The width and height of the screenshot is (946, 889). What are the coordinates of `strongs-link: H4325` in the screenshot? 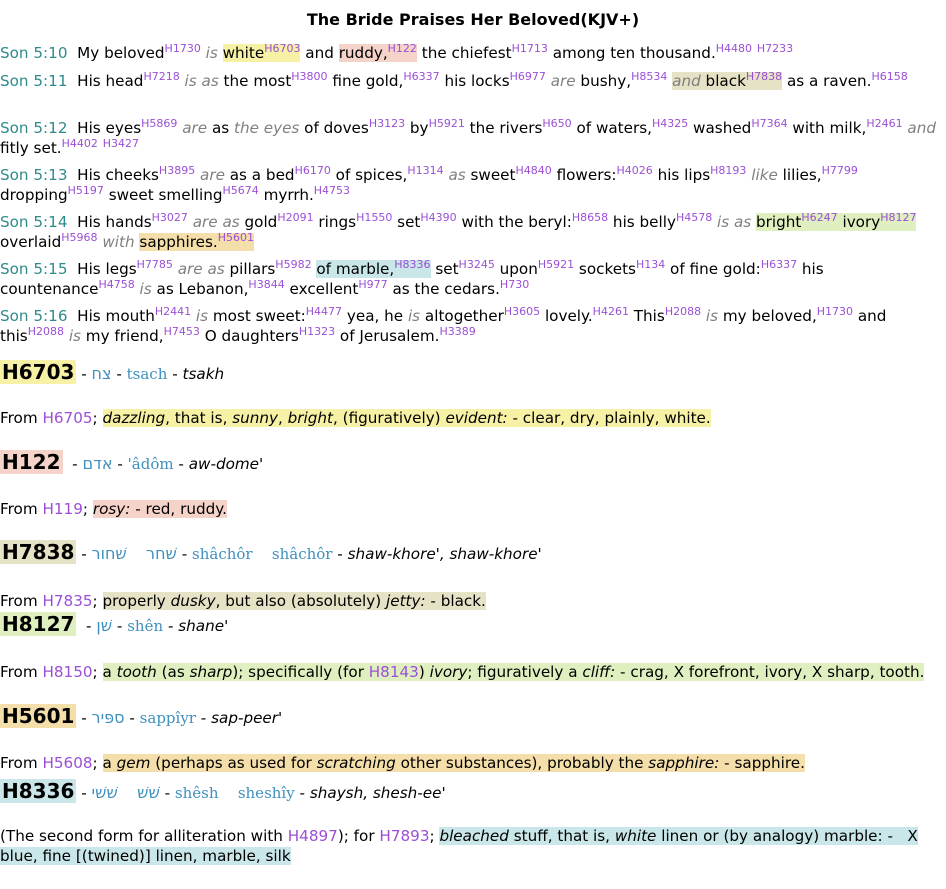 It's located at (670, 123).